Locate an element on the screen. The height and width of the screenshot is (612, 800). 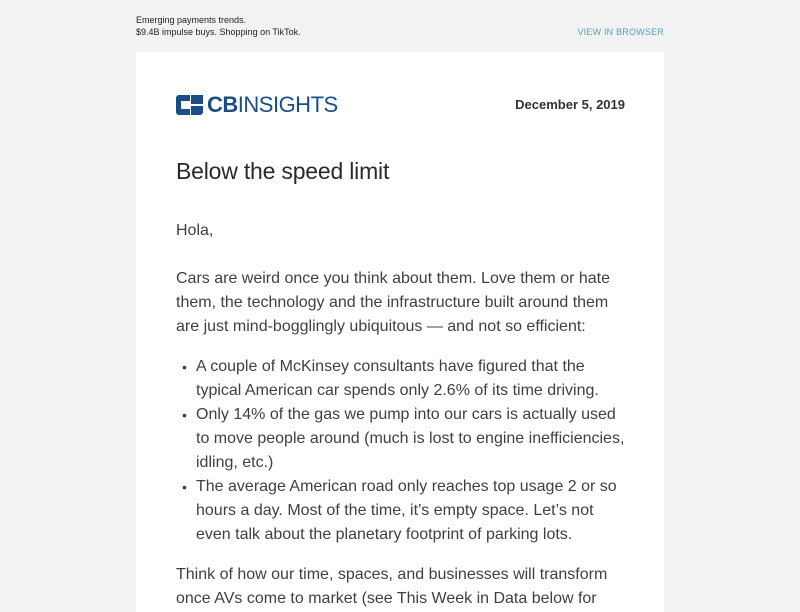
email-date: December 5, 2019 is located at coordinates (570, 104).